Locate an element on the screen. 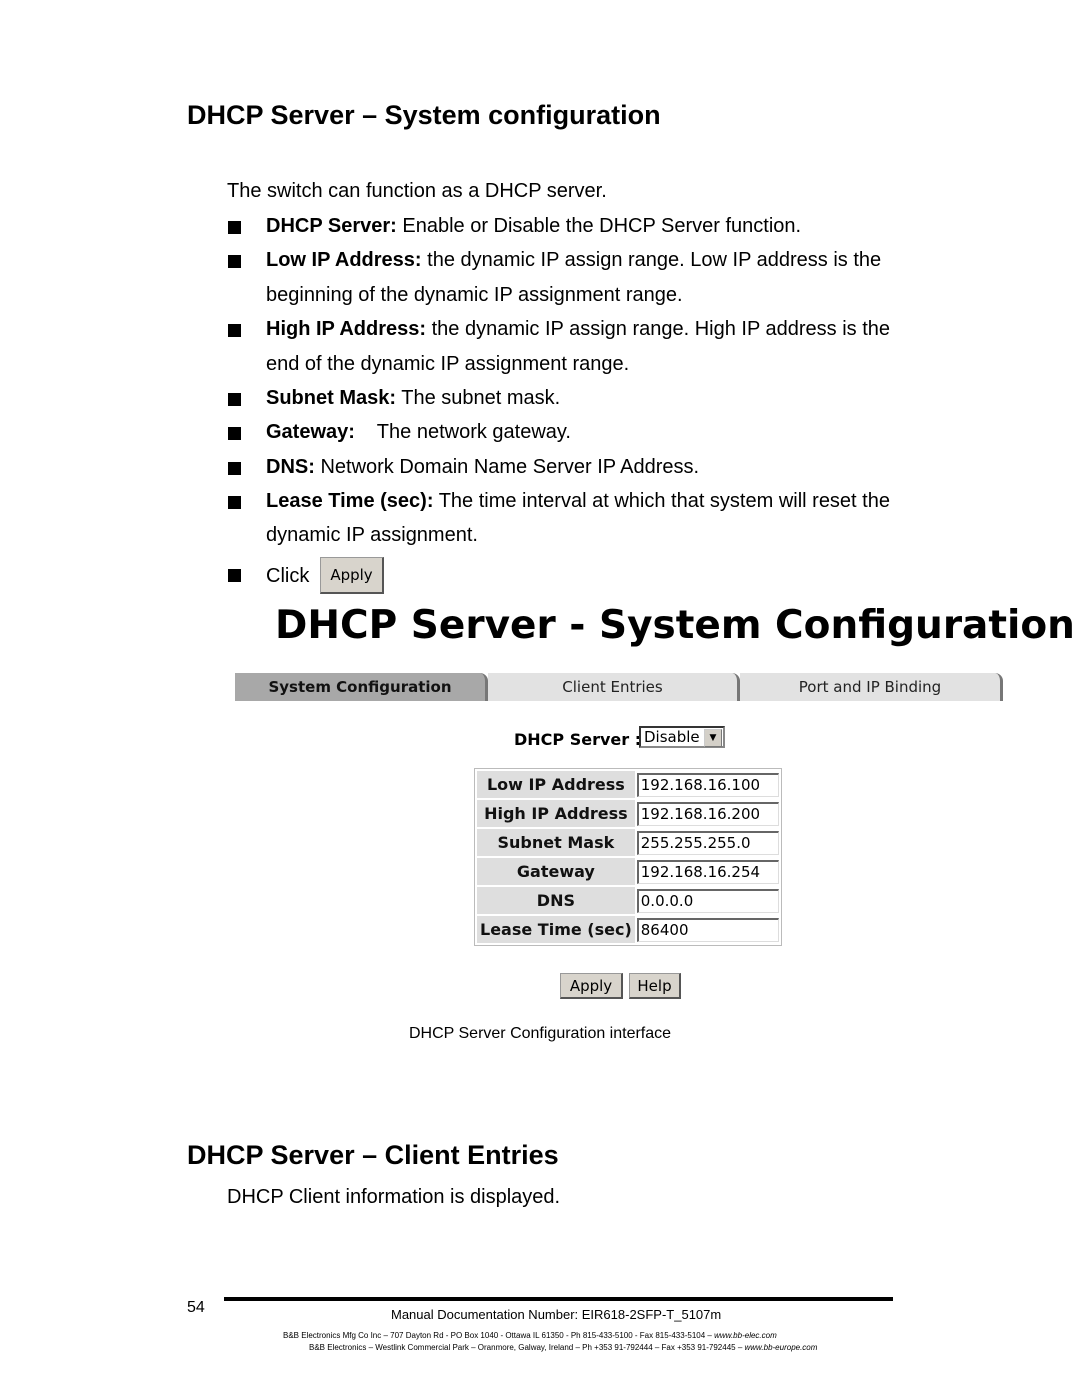 This screenshot has width=1080, height=1397. form-row: Lease Time (sec) 86400 is located at coordinates (628, 929).